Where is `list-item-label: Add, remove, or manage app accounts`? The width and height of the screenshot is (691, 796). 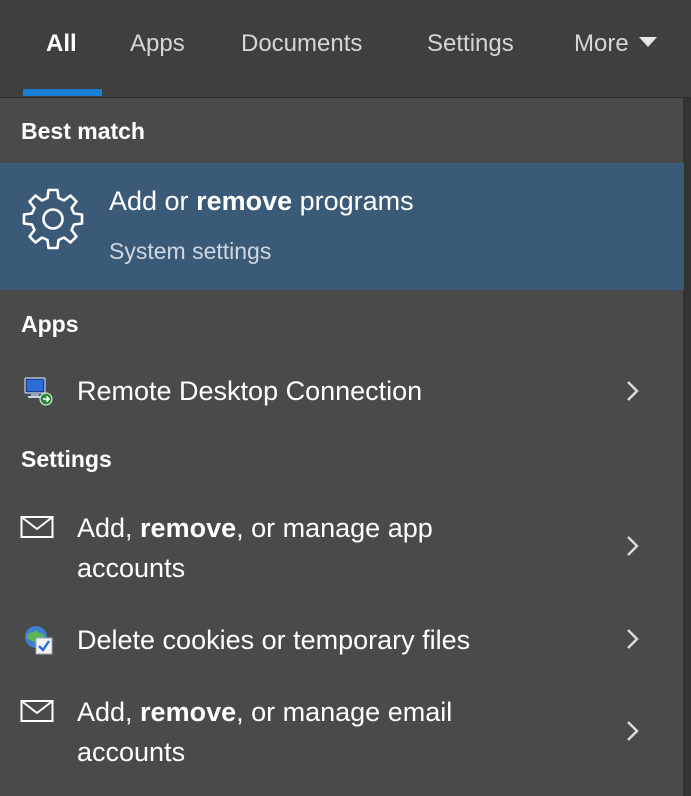 list-item-label: Add, remove, or manage app accounts is located at coordinates (255, 548).